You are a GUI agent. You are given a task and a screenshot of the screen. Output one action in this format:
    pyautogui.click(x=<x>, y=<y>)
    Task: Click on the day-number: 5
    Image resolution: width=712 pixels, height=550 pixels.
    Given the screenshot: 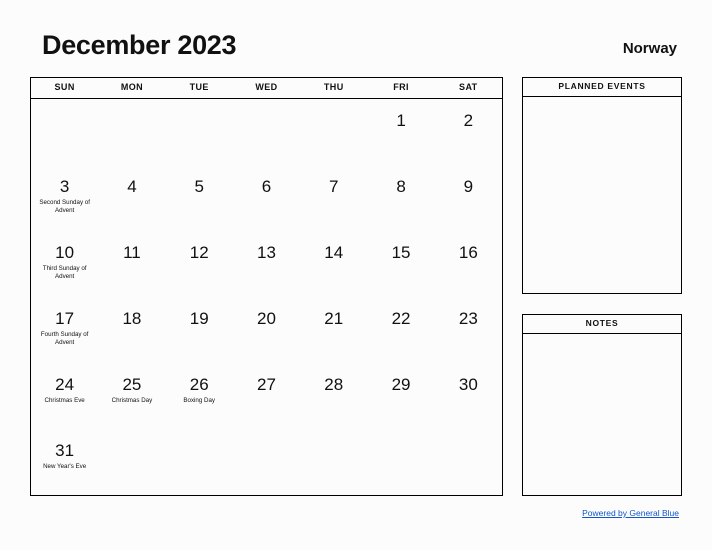 What is the action you would take?
    pyautogui.click(x=199, y=186)
    